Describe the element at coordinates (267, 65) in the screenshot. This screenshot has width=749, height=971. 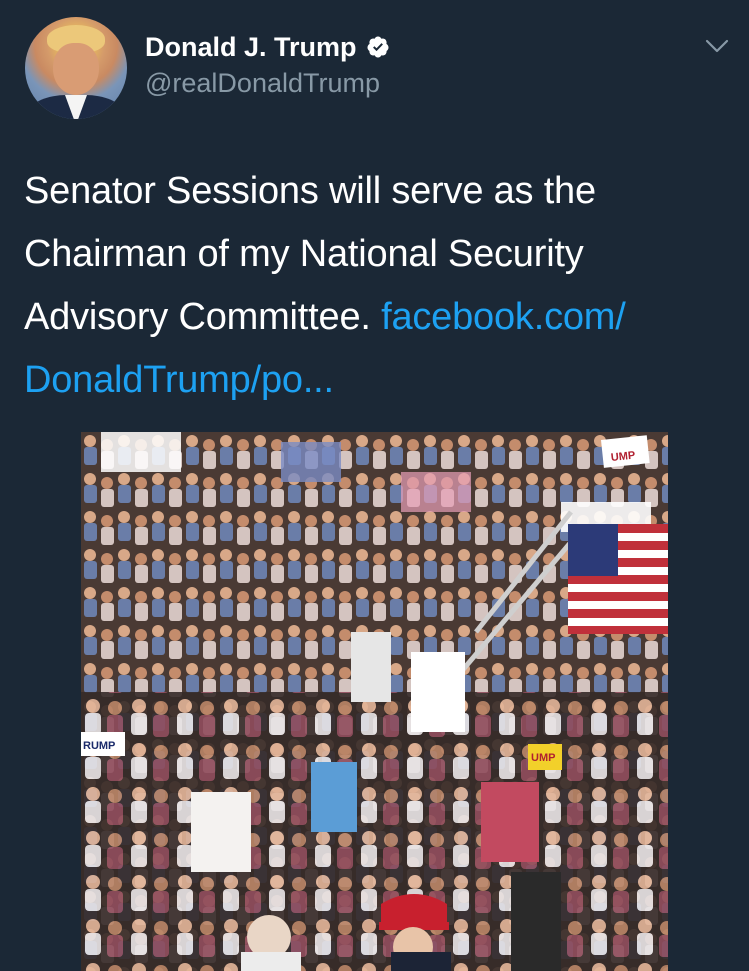
I see `user-info: Donald J. Trump @realDonaldTrump` at that location.